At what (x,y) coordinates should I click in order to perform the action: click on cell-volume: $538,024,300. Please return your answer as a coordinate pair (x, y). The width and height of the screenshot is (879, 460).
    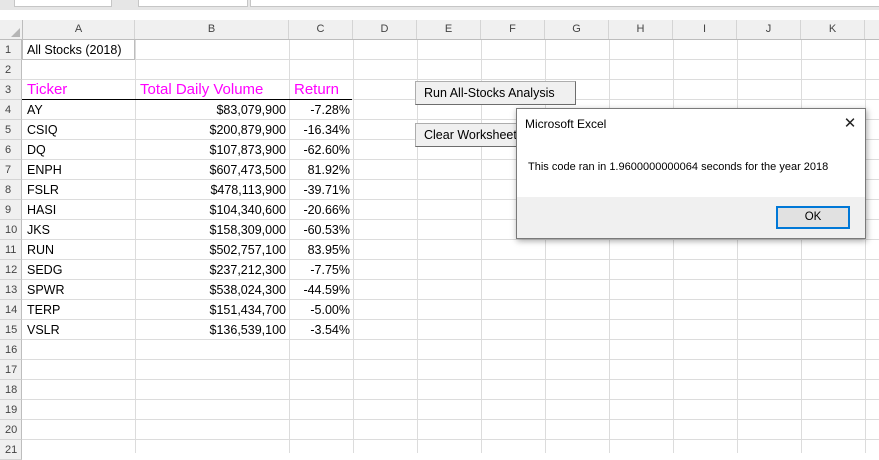
    Looking at the image, I should click on (212, 290).